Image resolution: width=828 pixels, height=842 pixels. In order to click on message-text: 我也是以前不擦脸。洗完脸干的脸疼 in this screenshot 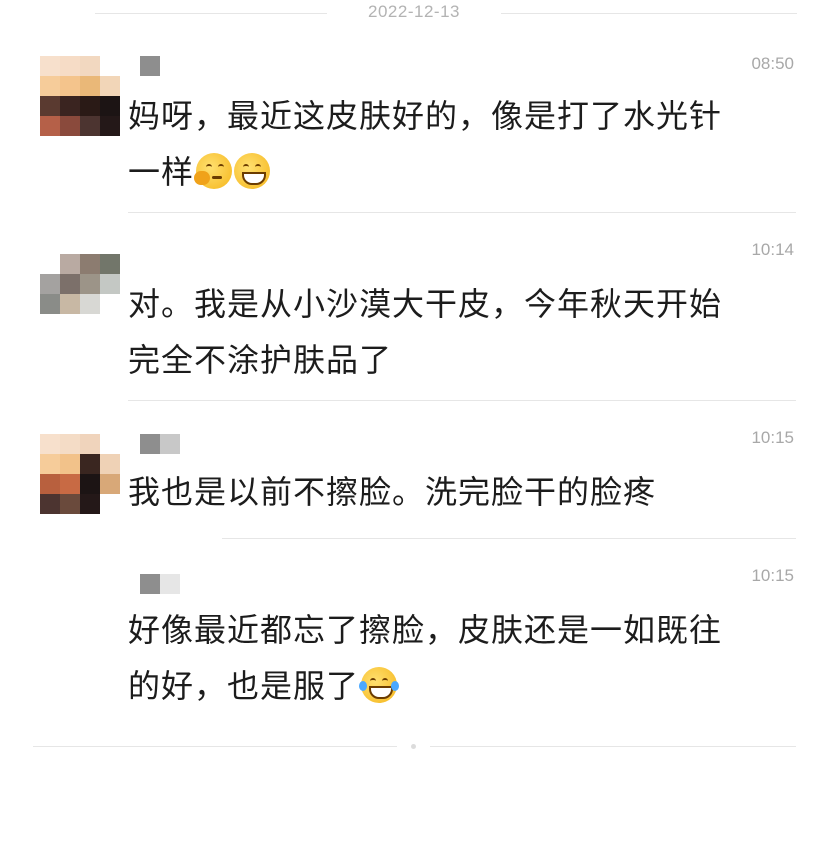, I will do `click(458, 492)`.